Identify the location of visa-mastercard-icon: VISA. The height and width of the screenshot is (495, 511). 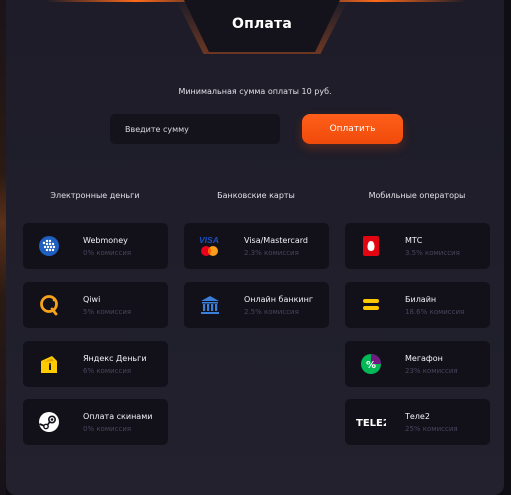
(210, 246).